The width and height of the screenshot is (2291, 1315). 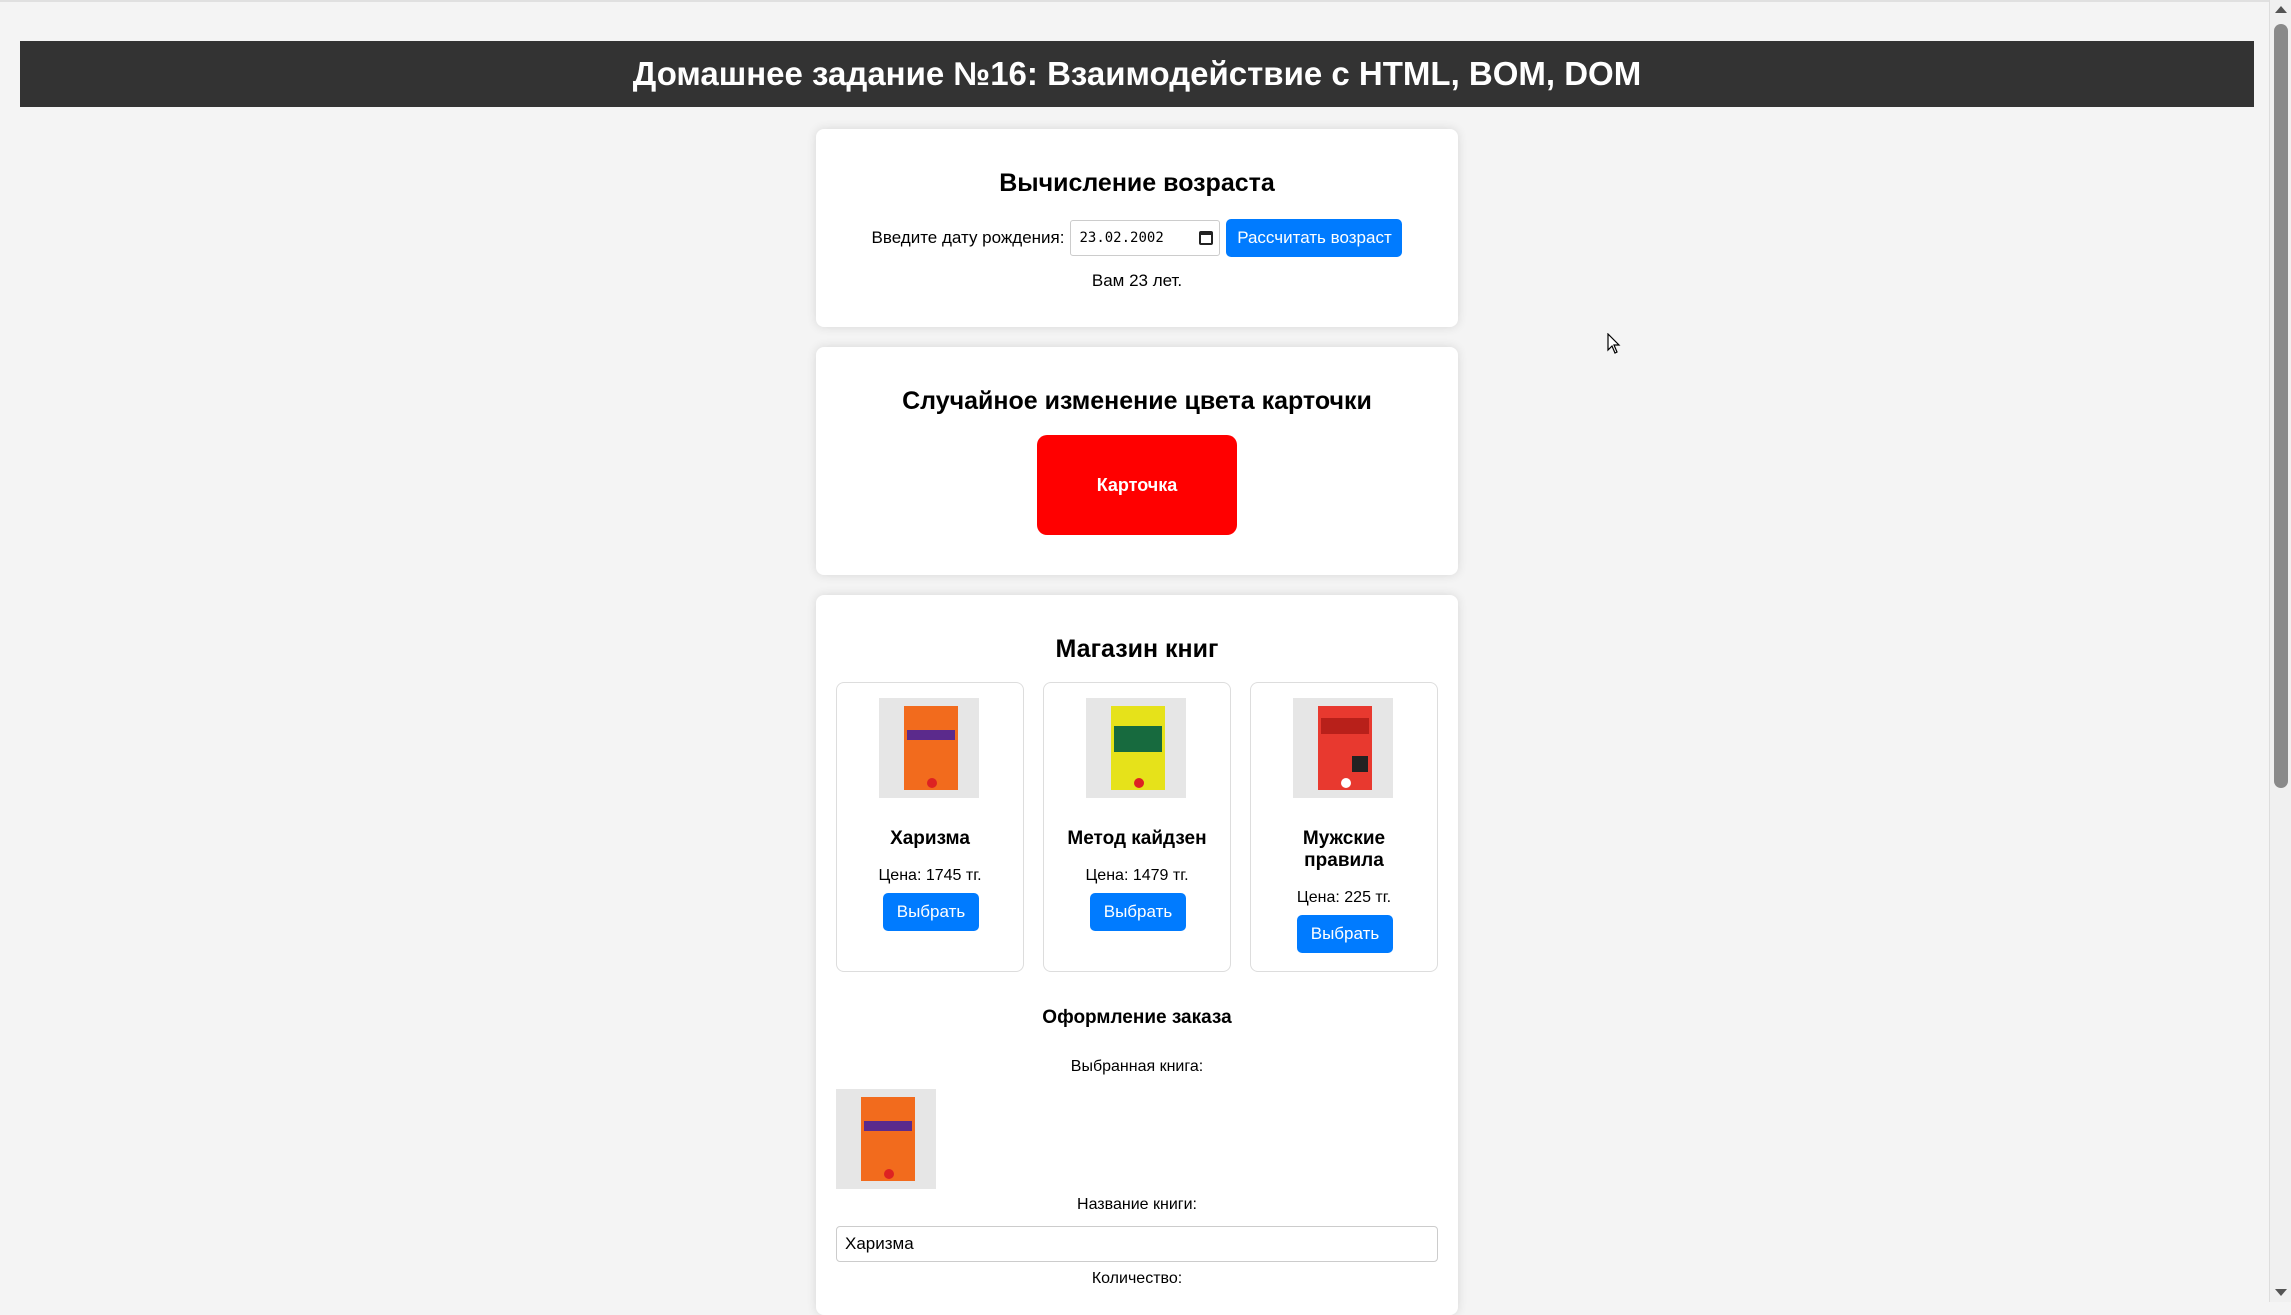 I want to click on book-title: Харизма, so click(x=930, y=838).